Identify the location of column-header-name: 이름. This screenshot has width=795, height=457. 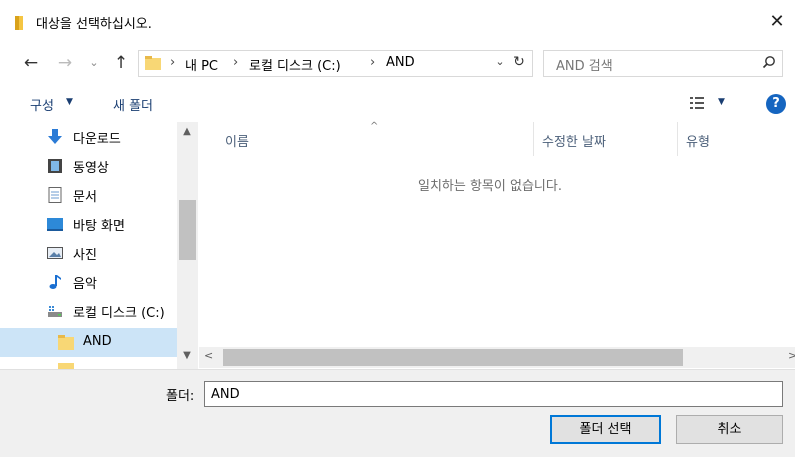
(237, 140).